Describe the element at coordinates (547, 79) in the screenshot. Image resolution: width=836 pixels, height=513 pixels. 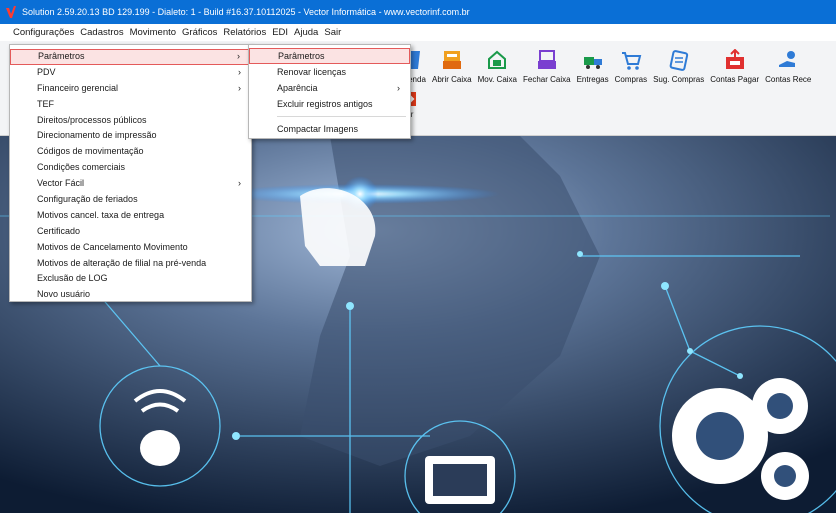
I see `toolbar-label: Fechar Caixa` at that location.